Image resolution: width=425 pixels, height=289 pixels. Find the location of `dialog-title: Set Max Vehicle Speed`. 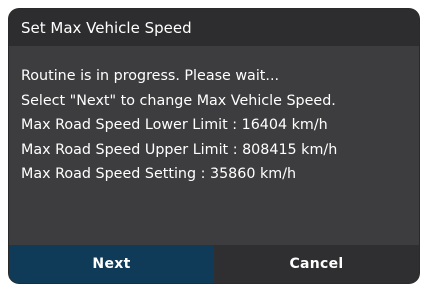

dialog-title: Set Max Vehicle Speed is located at coordinates (106, 27).